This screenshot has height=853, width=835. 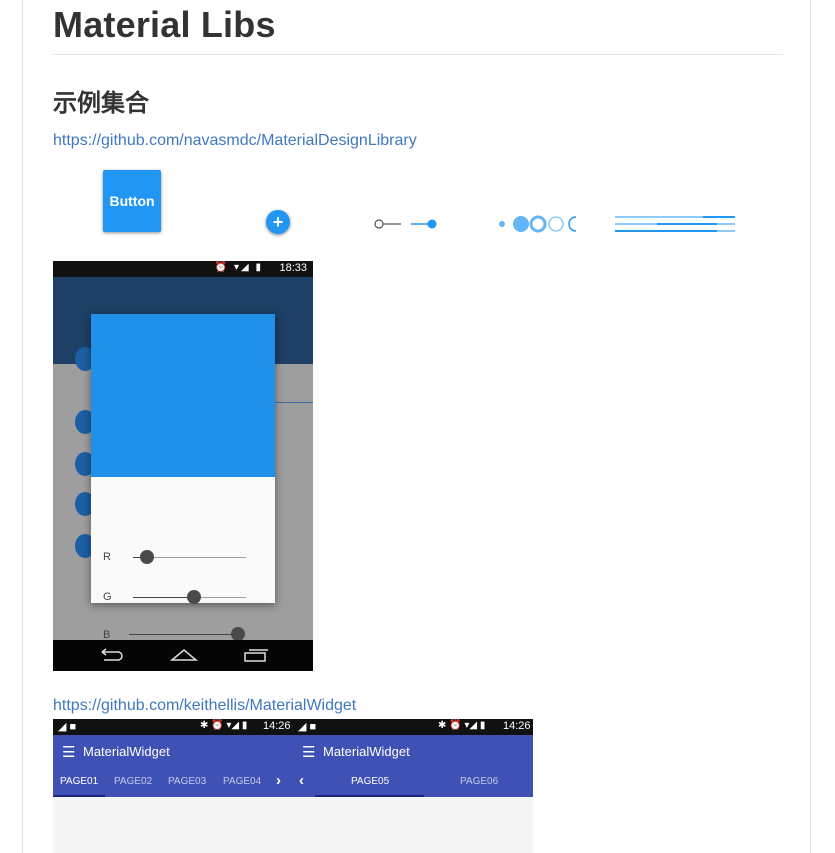 I want to click on chevron-left-icon: ‹, so click(x=301, y=780).